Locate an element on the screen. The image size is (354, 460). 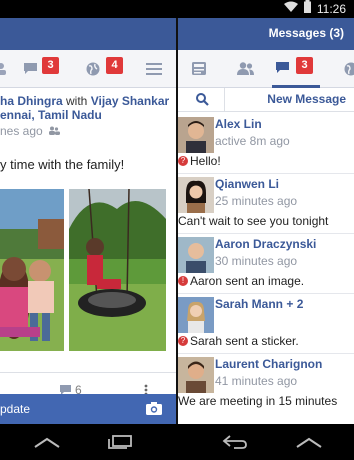
post-author-line: ha Dhingra with Vijay Shankar is located at coordinates (88, 101).